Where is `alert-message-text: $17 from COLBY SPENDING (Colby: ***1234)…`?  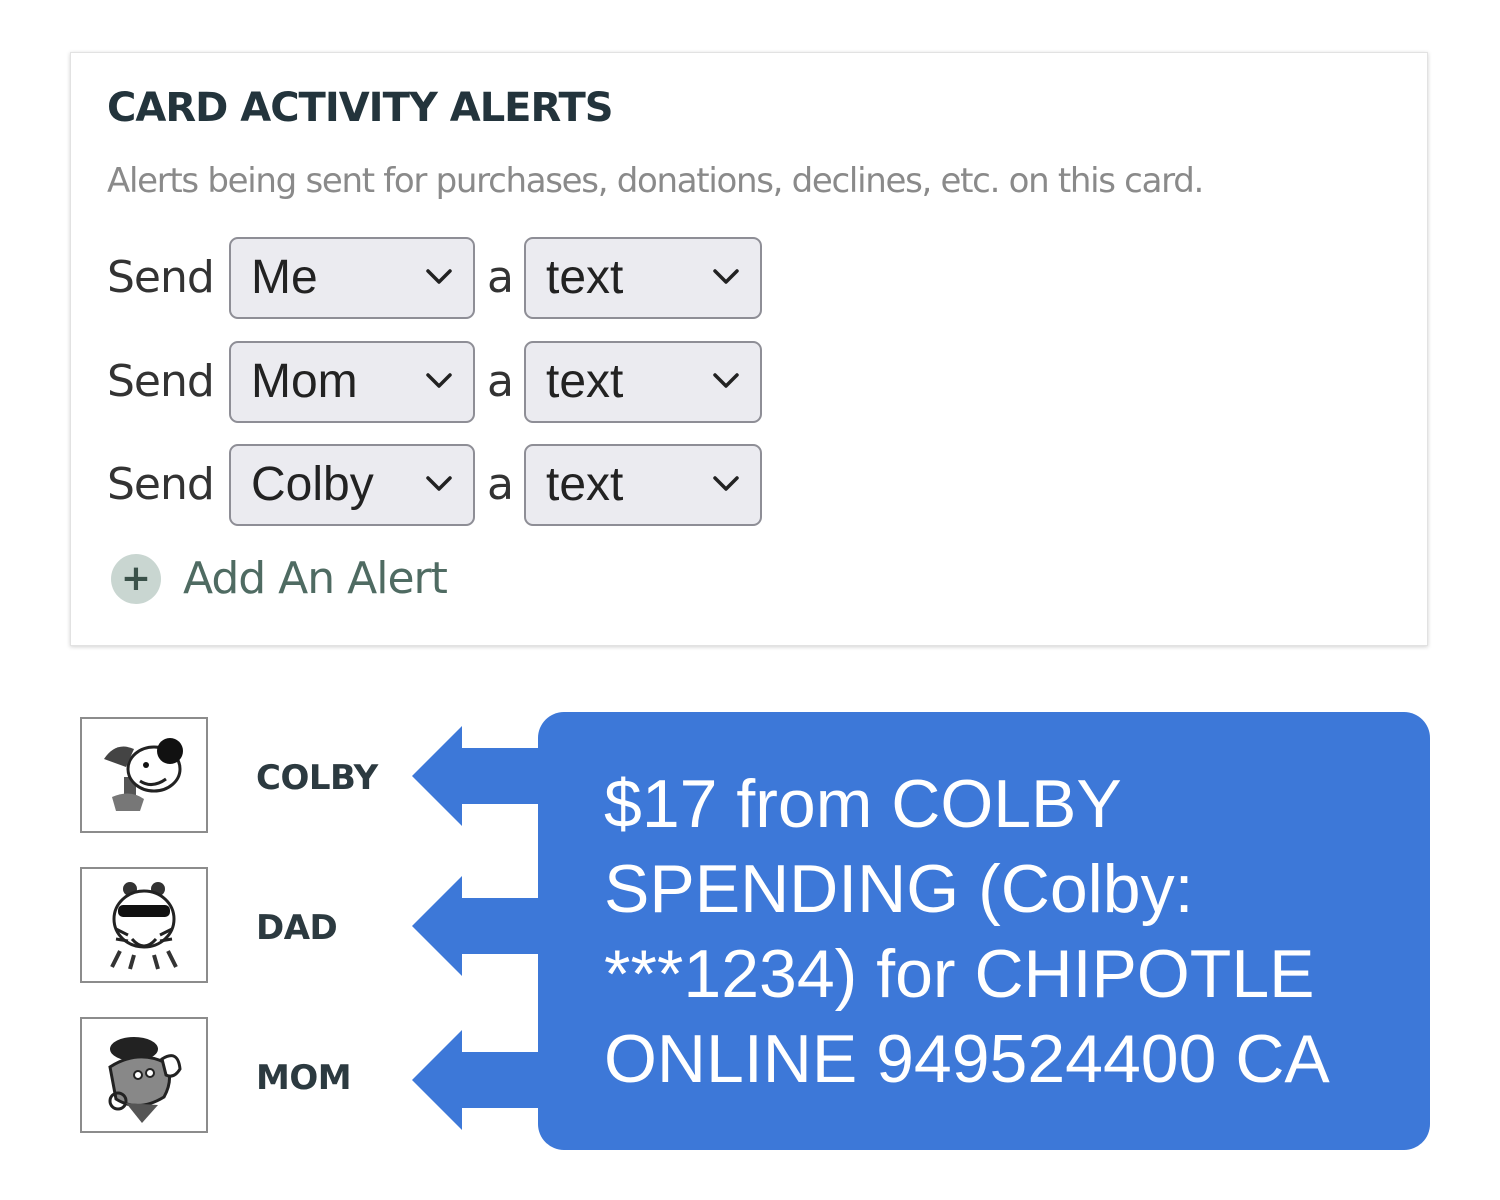
alert-message-text: $17 from COLBY SPENDING (Colby: ***1234)… is located at coordinates (967, 931).